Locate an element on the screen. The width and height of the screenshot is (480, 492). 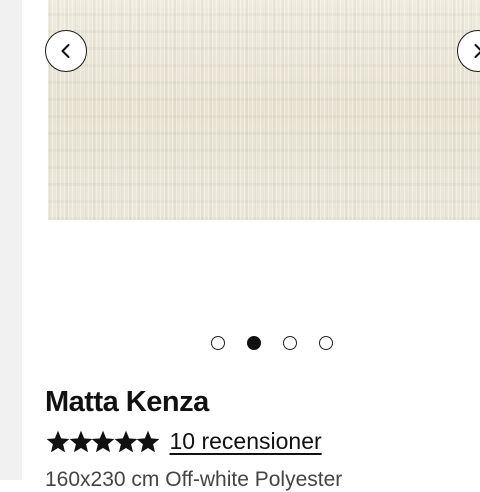
chevron-right-icon is located at coordinates (477, 51).